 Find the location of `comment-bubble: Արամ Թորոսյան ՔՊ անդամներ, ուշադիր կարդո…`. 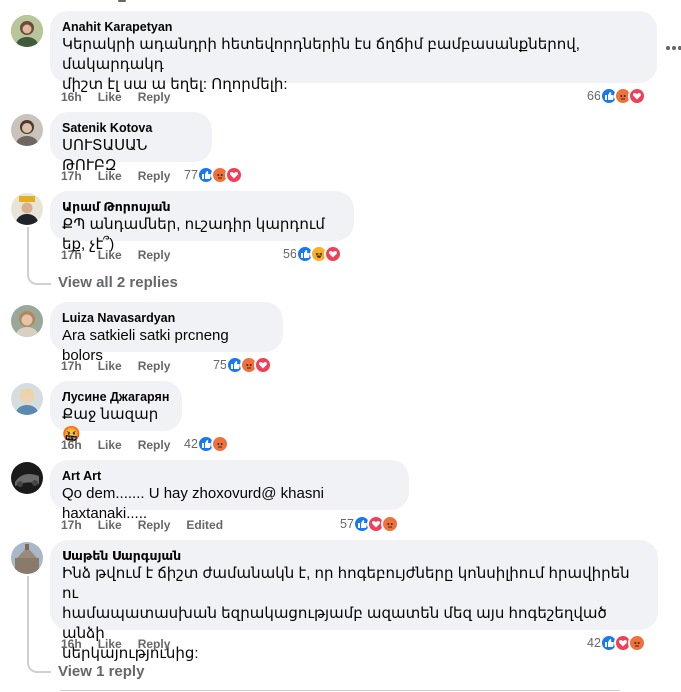

comment-bubble: Արամ Թորոսյան ՔՊ անդամներ, ուշադիր կարդո… is located at coordinates (202, 222).